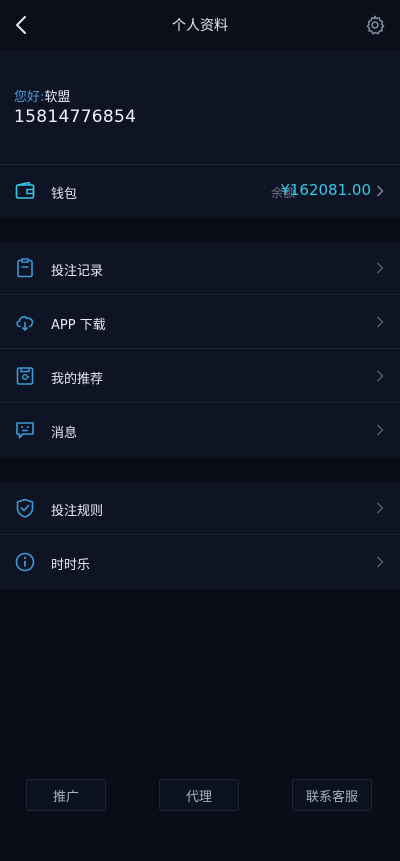 This screenshot has width=400, height=861. I want to click on menu-item-bet-rules: 投注规则, so click(200, 508).